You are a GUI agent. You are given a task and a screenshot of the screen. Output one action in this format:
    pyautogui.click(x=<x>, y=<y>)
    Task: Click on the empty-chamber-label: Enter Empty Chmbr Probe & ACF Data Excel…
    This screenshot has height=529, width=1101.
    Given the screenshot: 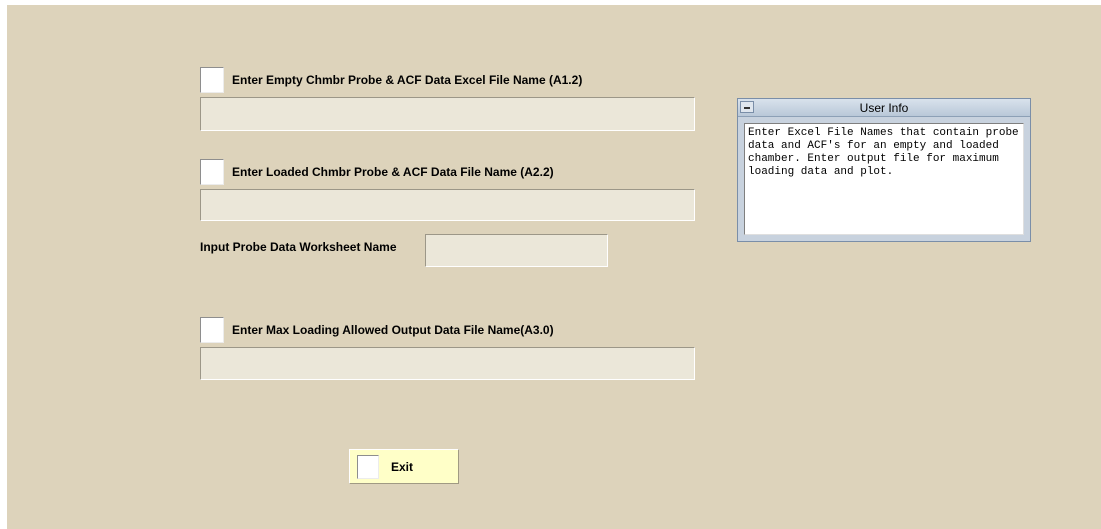 What is the action you would take?
    pyautogui.click(x=407, y=80)
    